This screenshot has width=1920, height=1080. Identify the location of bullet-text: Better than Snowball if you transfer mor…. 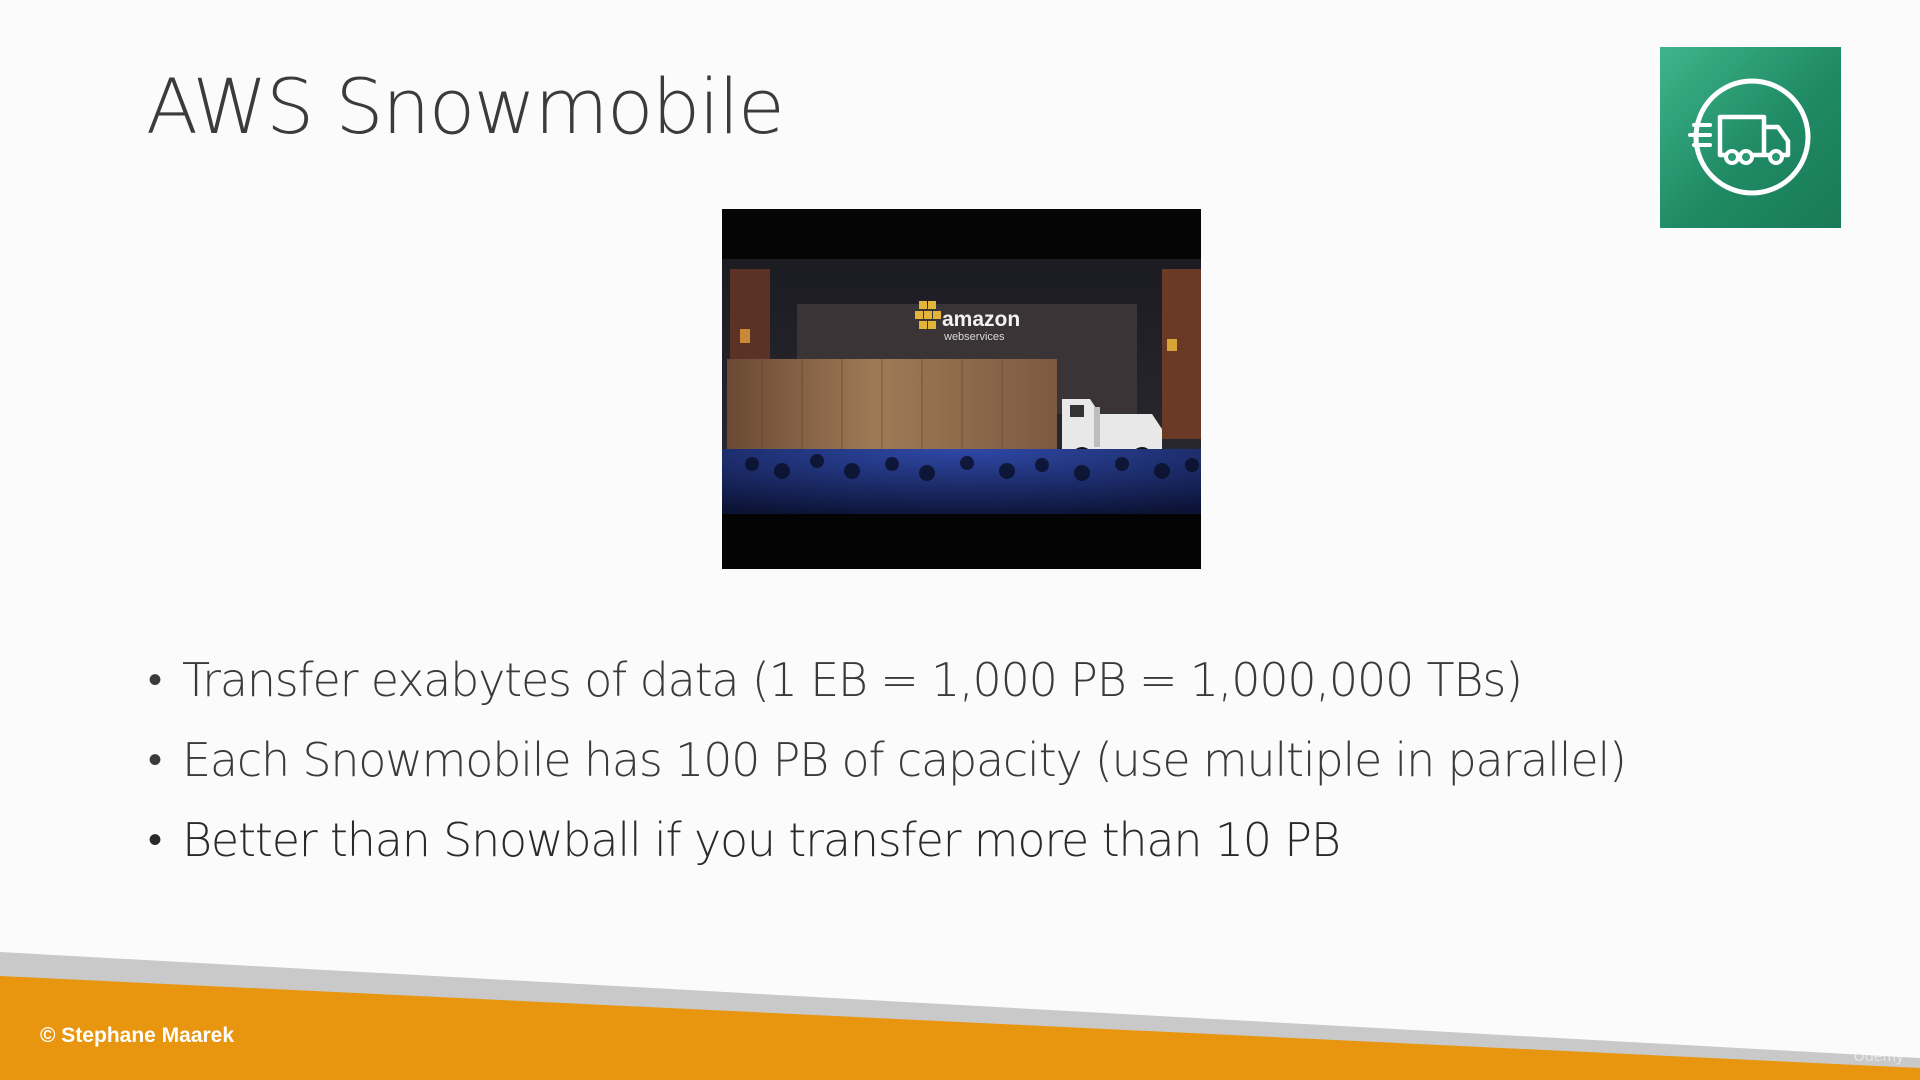
(761, 840).